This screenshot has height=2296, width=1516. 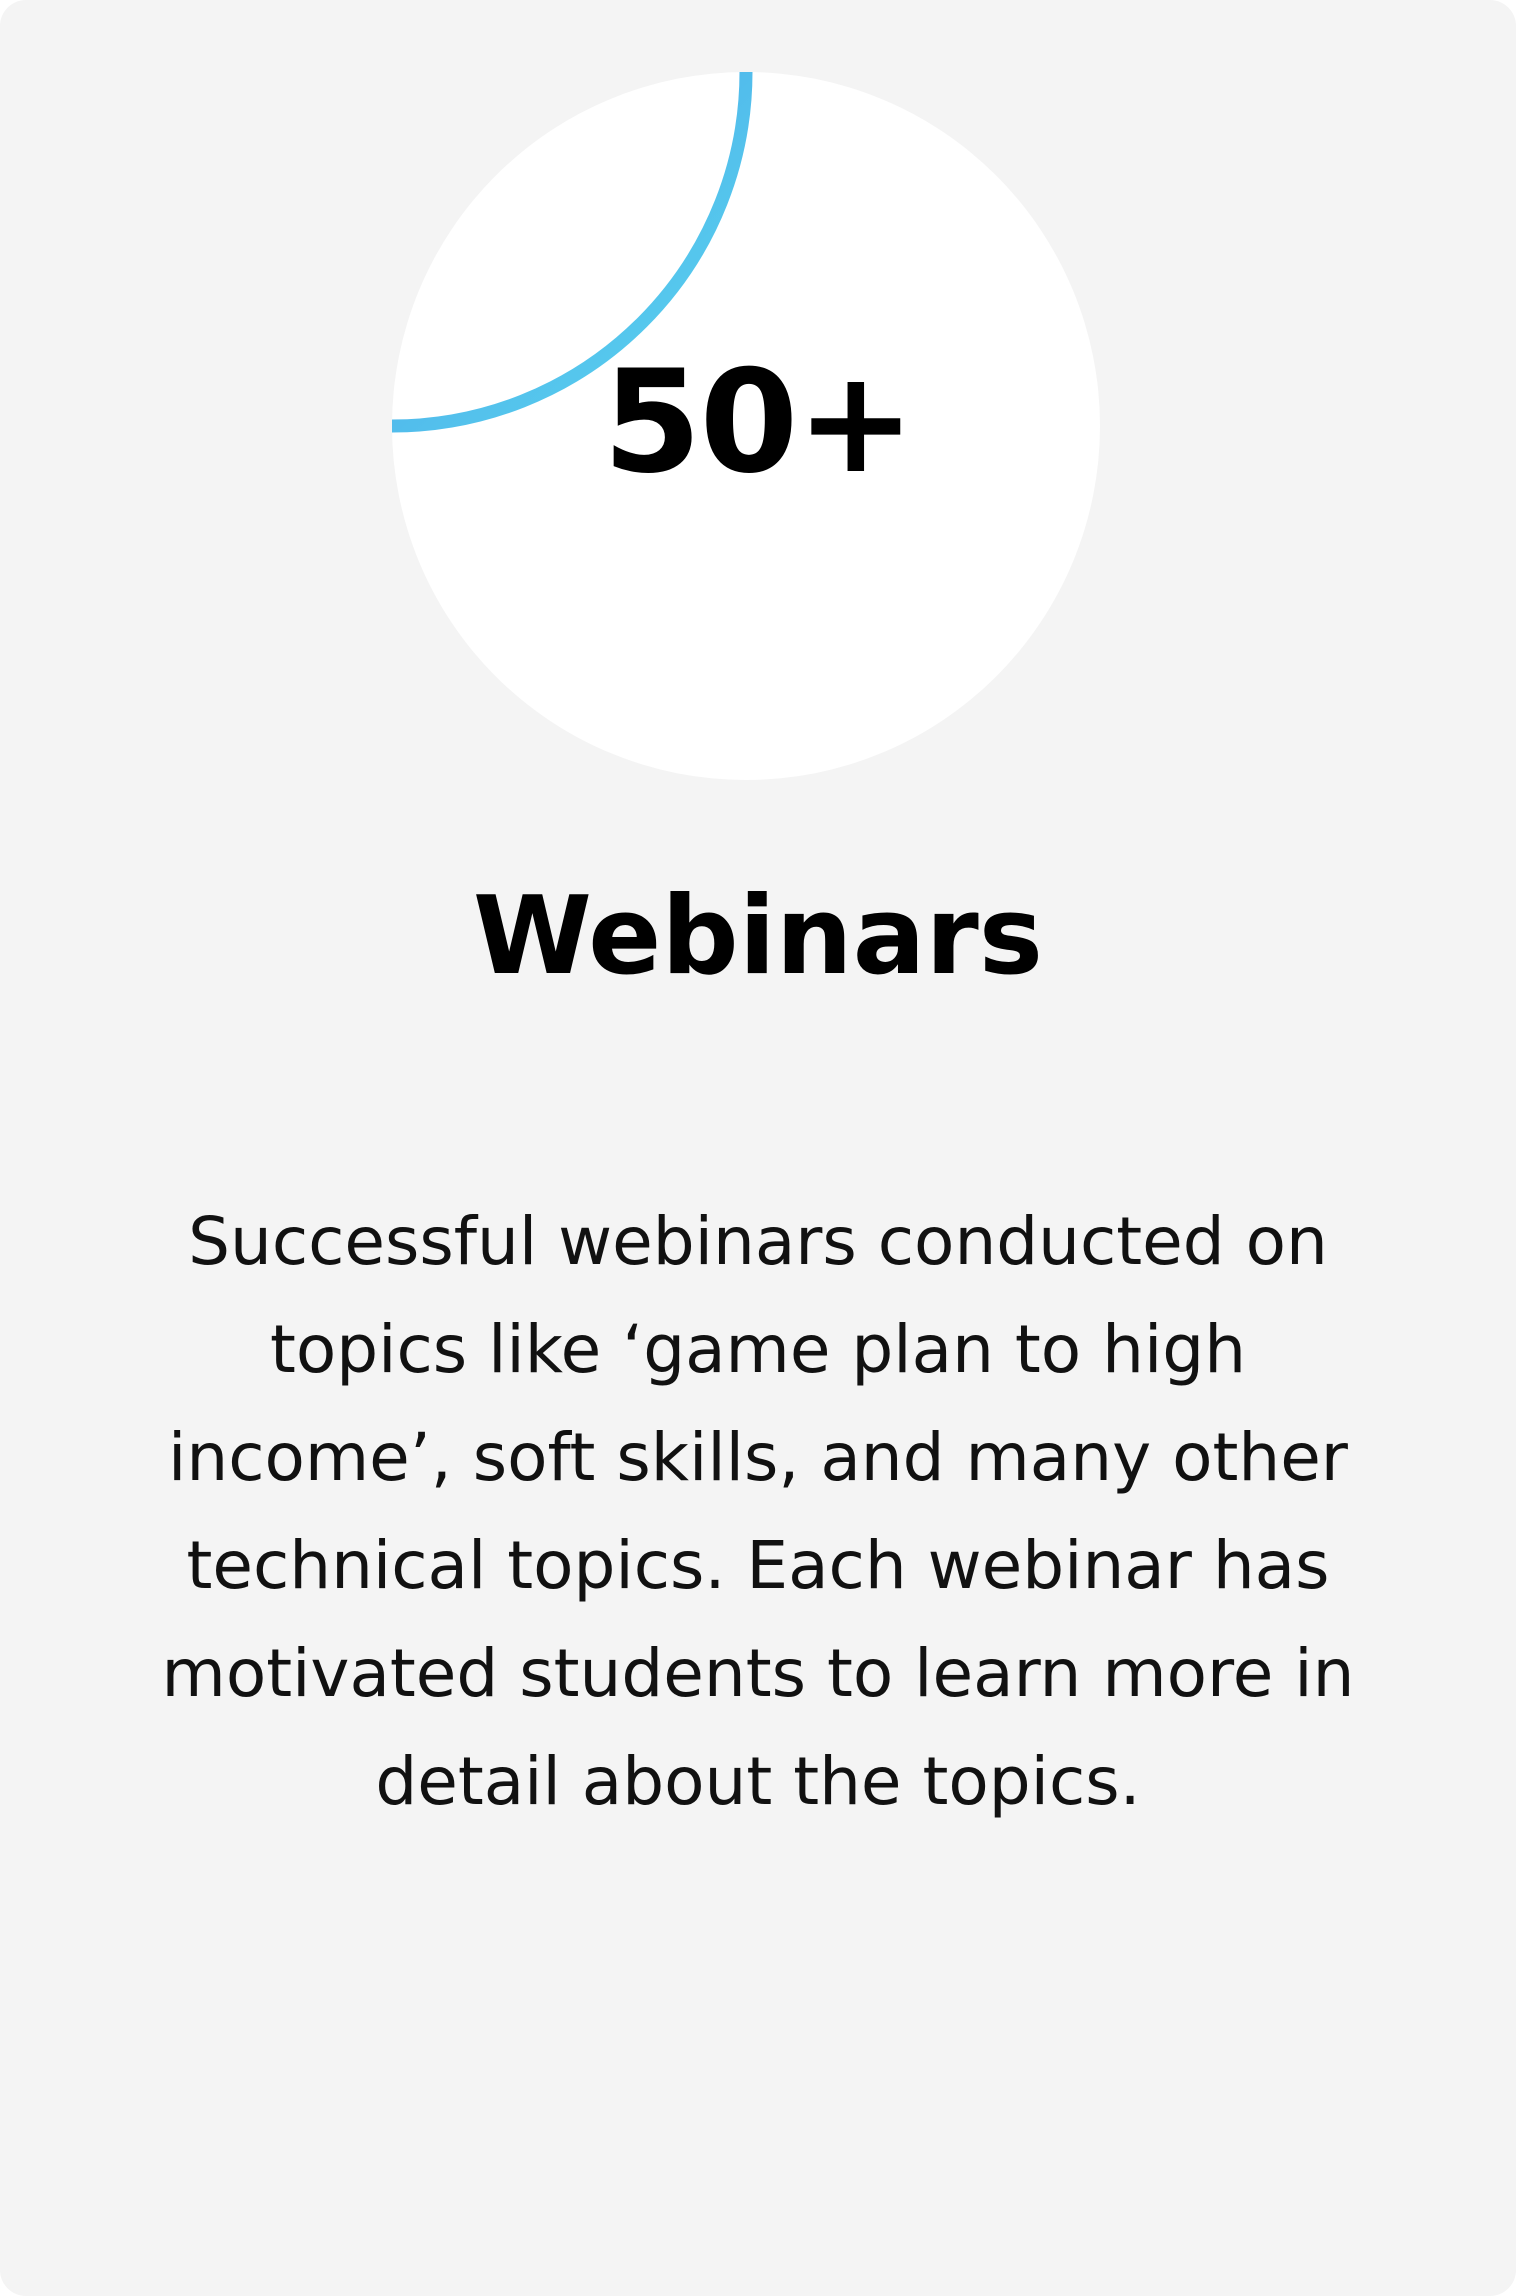 I want to click on stat-value: 50+, so click(x=759, y=422).